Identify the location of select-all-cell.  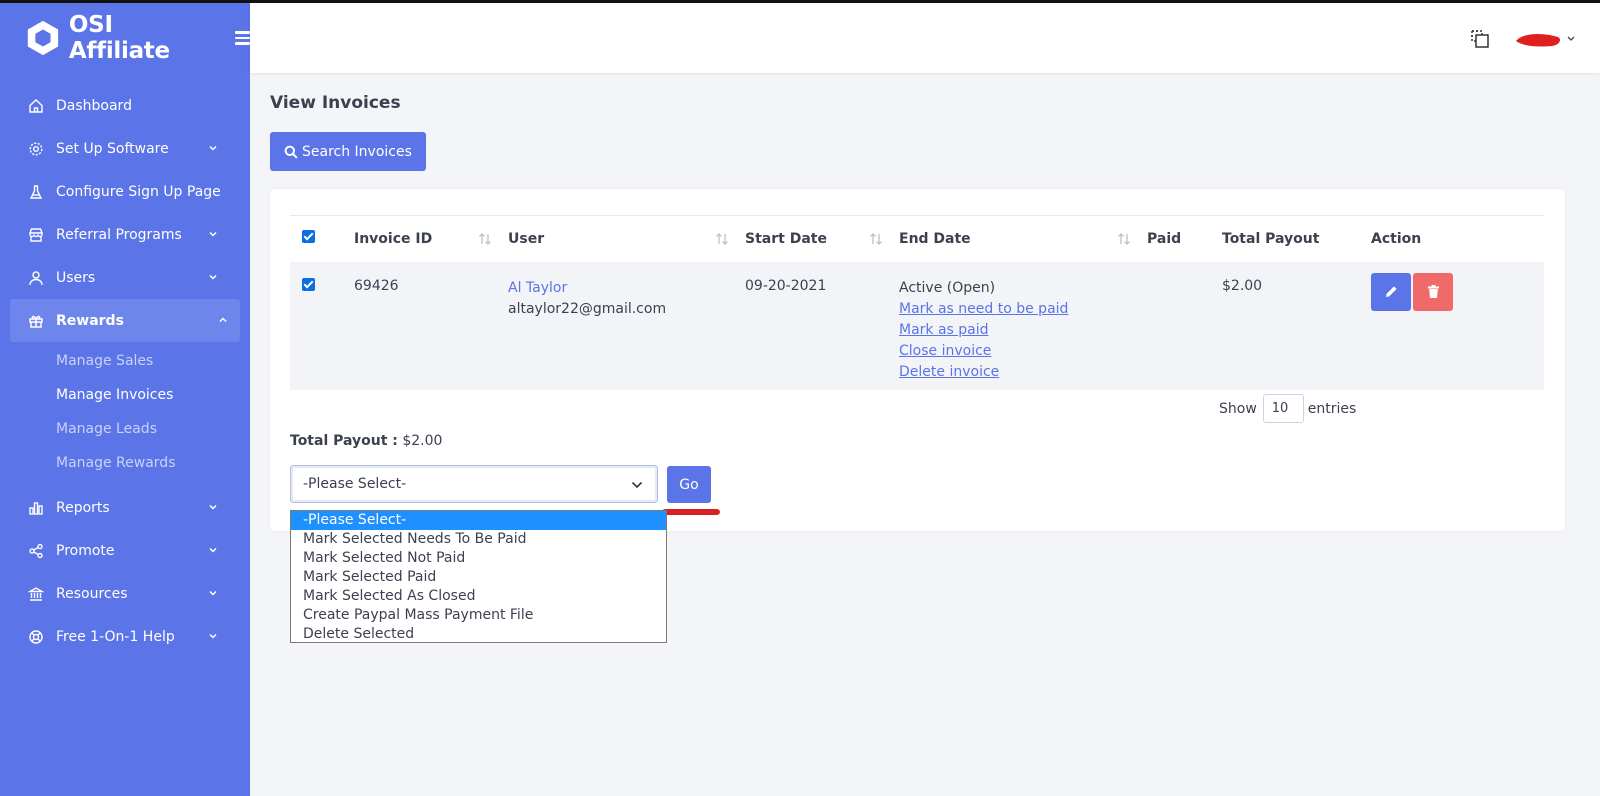
(322, 238).